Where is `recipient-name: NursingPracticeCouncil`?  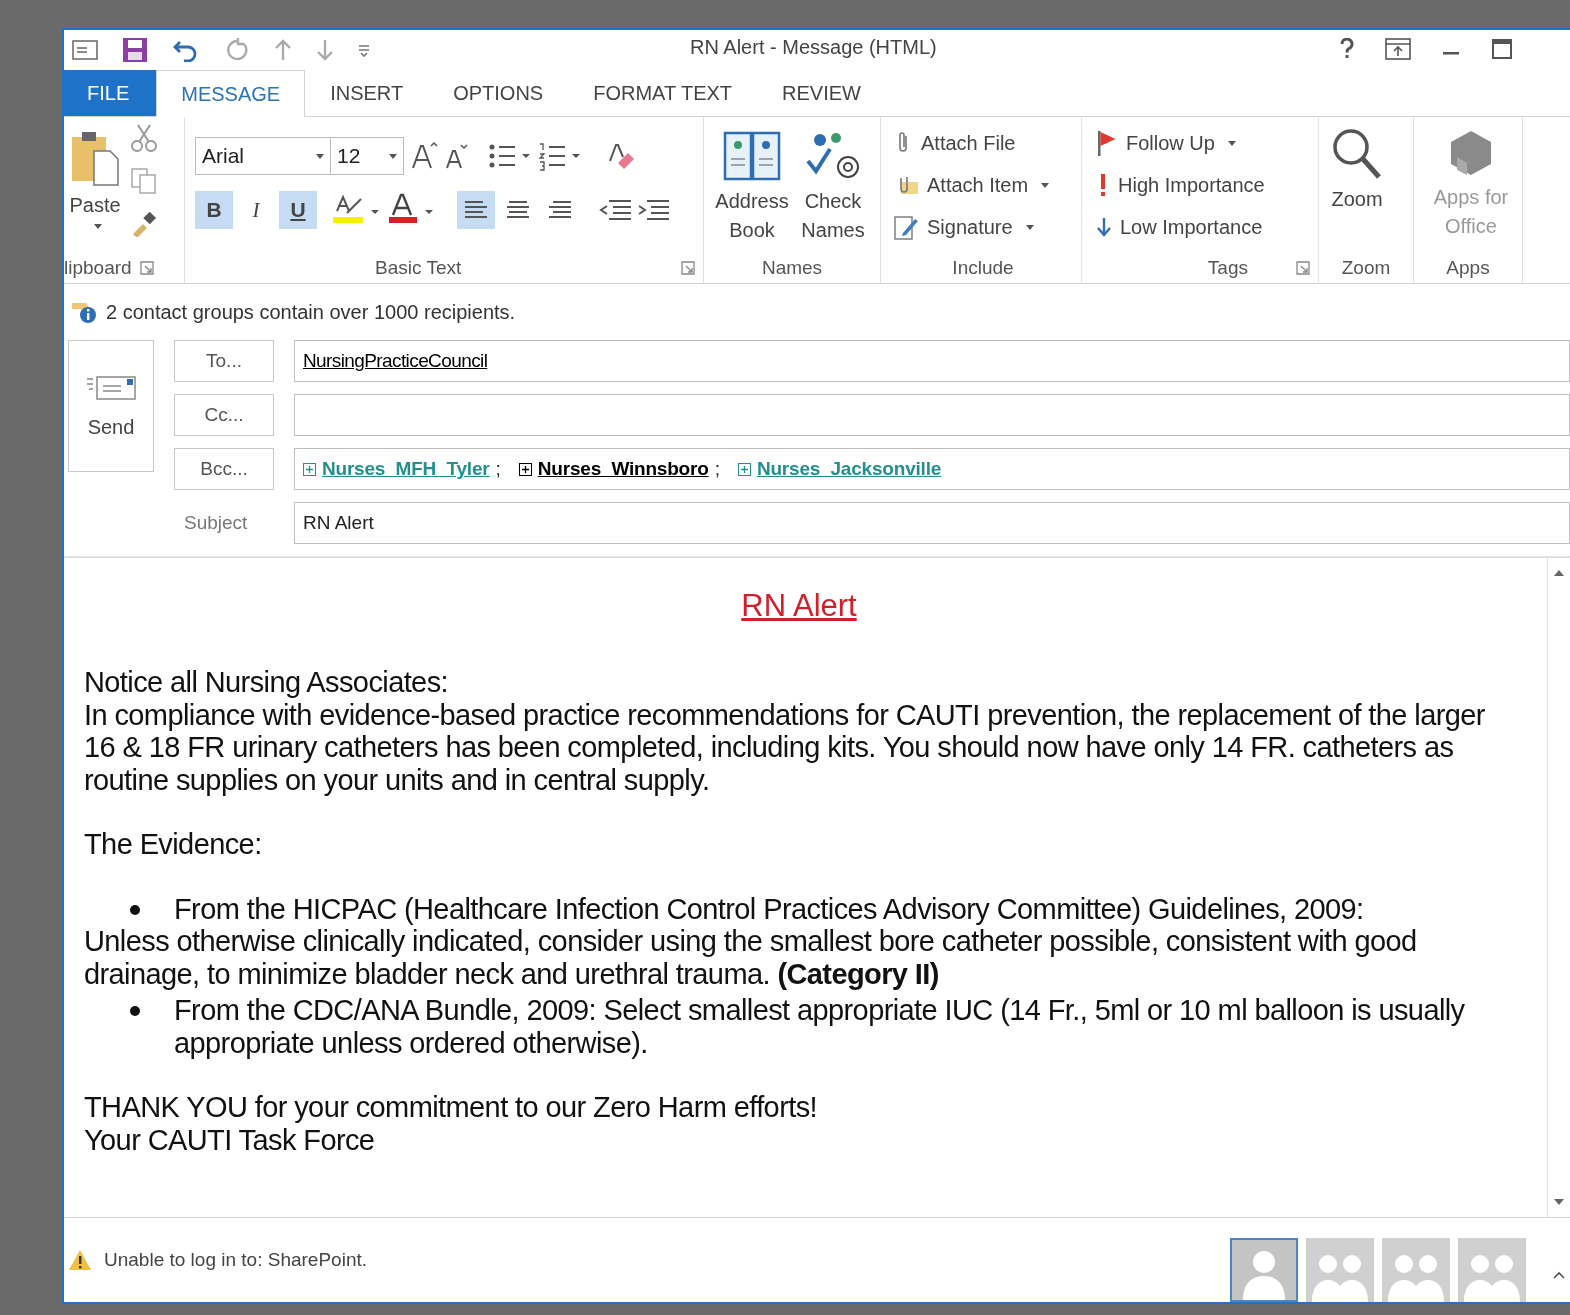
recipient-name: NursingPracticeCouncil is located at coordinates (395, 361).